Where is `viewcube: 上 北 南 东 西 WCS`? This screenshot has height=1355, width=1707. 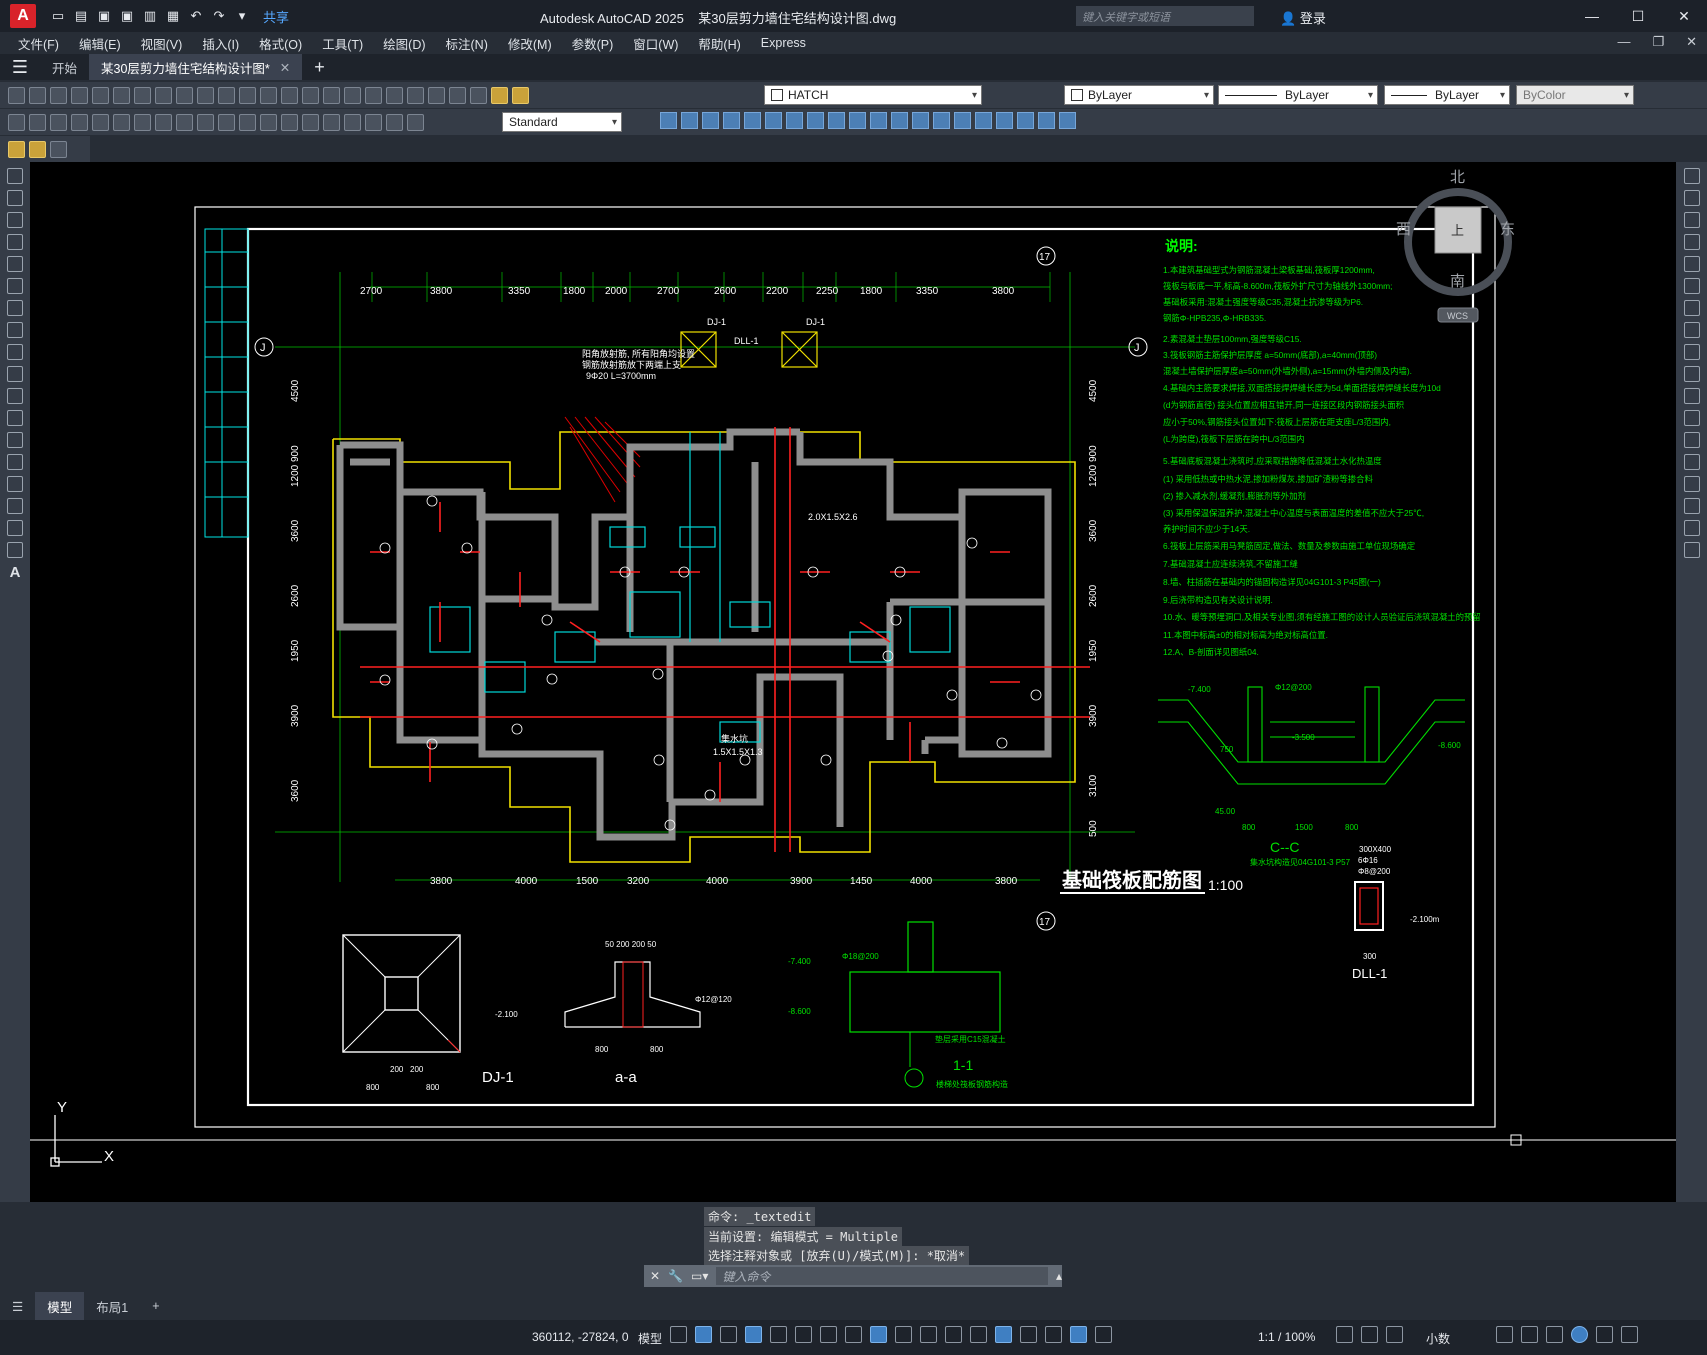
viewcube: 上 北 南 东 西 WCS is located at coordinates (1455, 245).